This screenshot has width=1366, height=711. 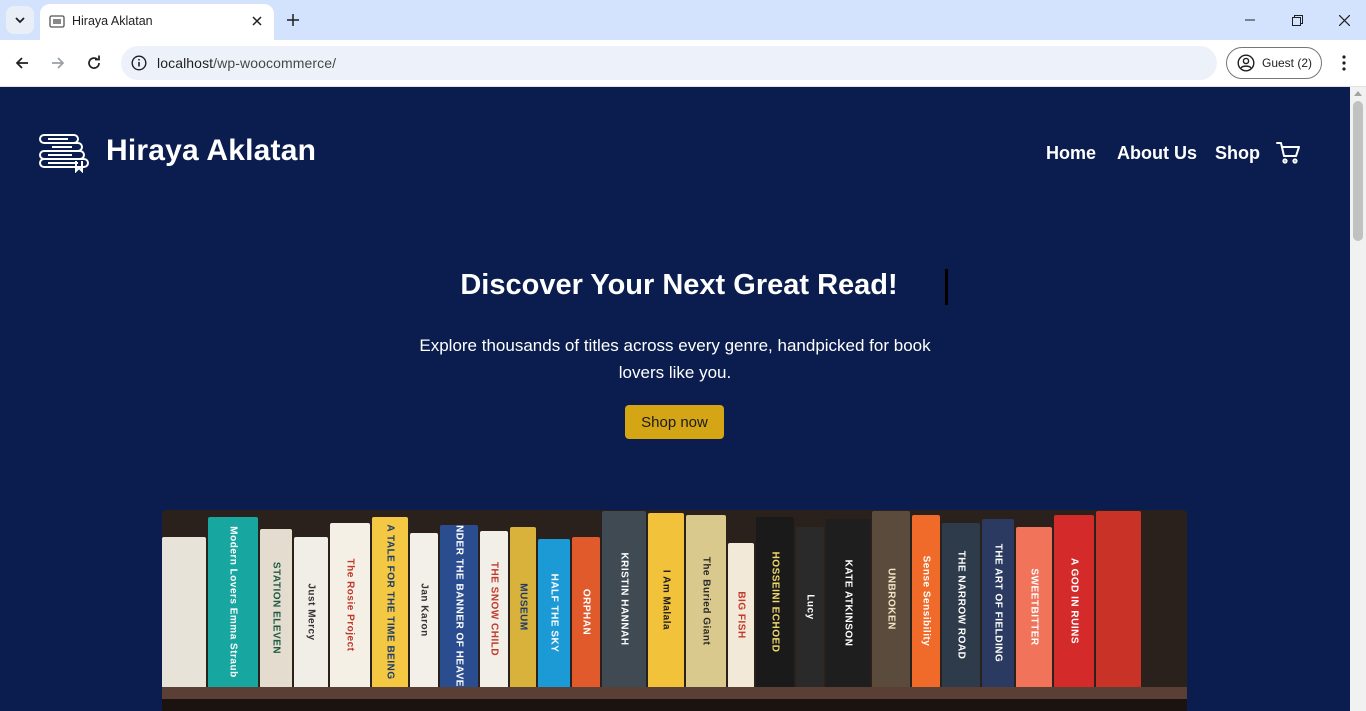 I want to click on minimize-icon, so click(x=1250, y=20).